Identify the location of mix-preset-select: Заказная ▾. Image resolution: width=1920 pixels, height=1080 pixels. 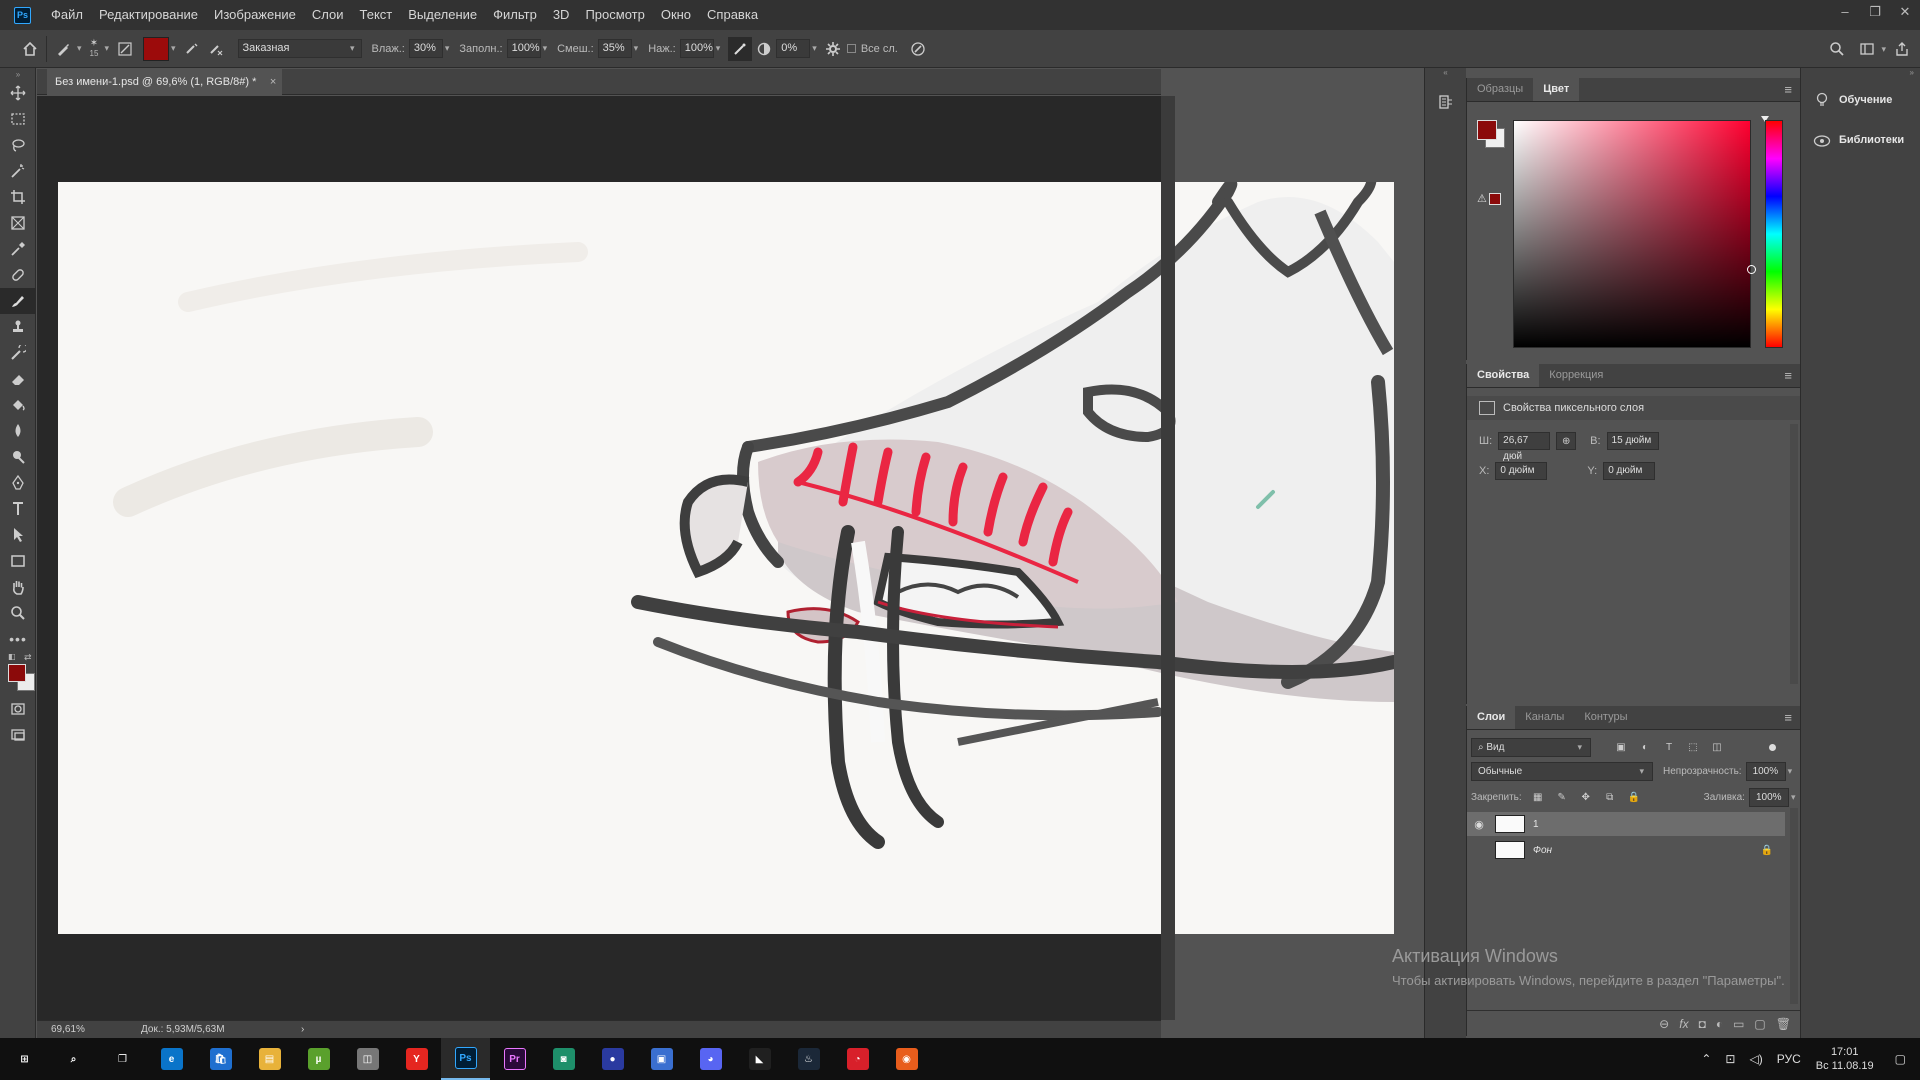
(299, 48).